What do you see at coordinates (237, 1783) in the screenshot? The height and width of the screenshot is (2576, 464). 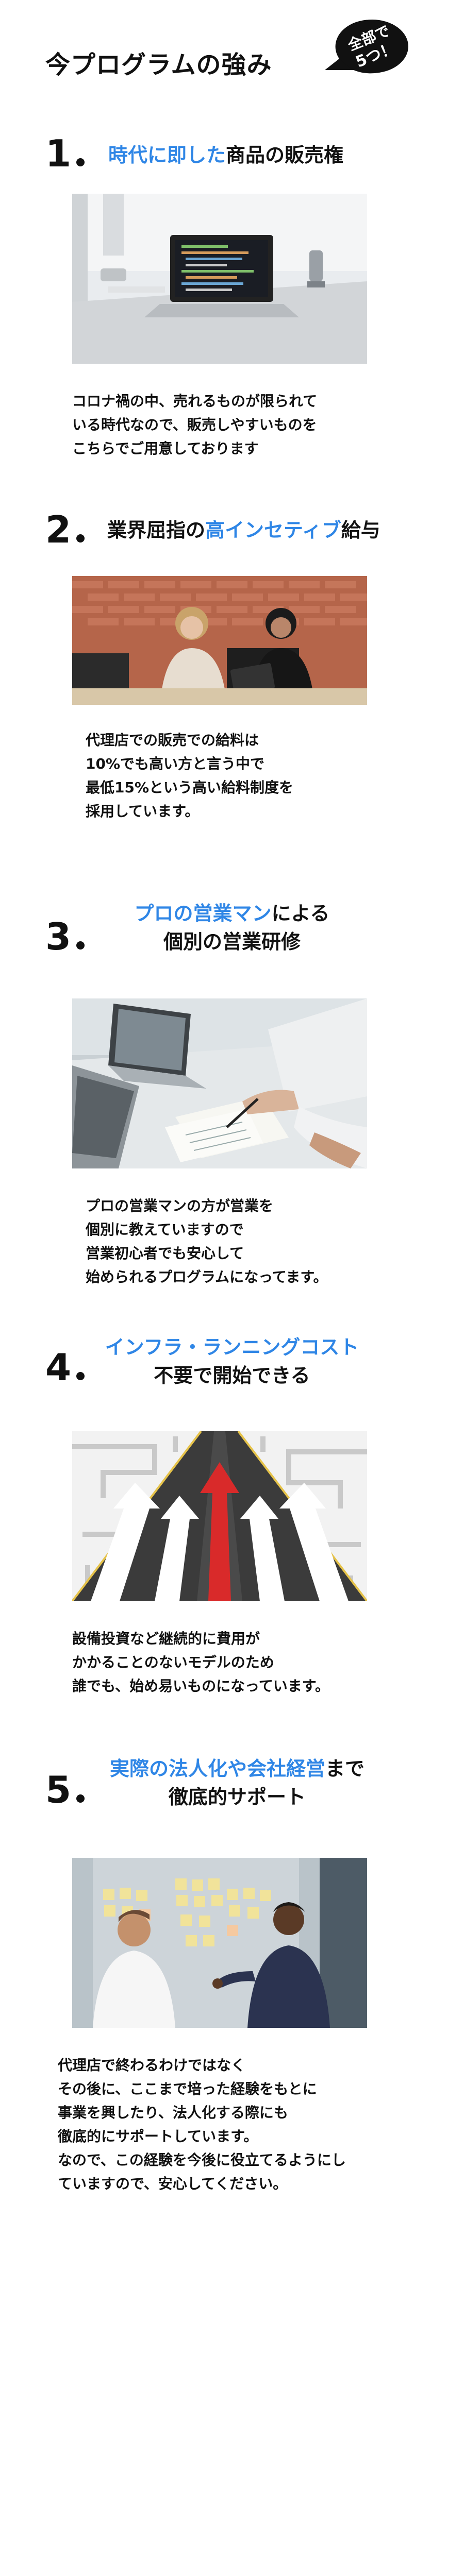 I see `section-heading: 実際の法人化や会社経営まで 徹底的サポート` at bounding box center [237, 1783].